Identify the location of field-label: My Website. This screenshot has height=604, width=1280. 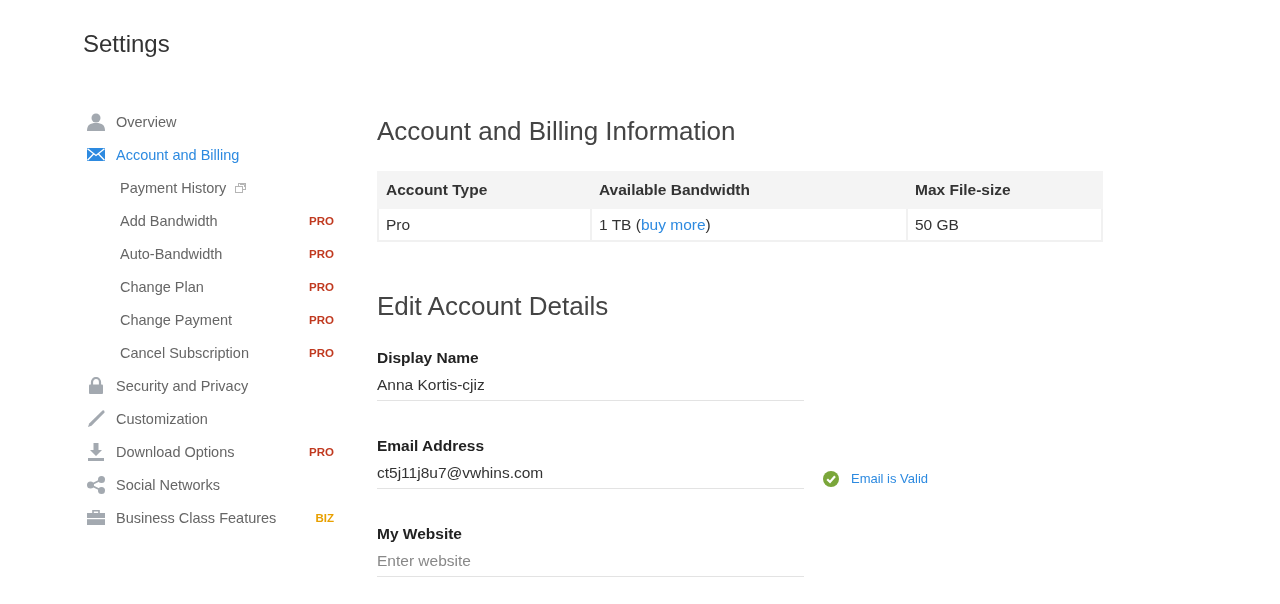
(419, 534).